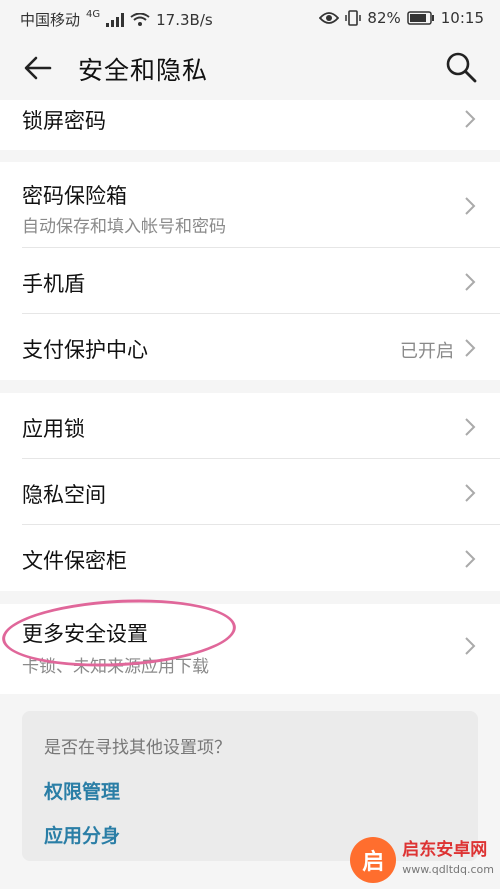 The image size is (500, 889). I want to click on item-subtitle: 卡锁、未知来源应用下载, so click(115, 667).